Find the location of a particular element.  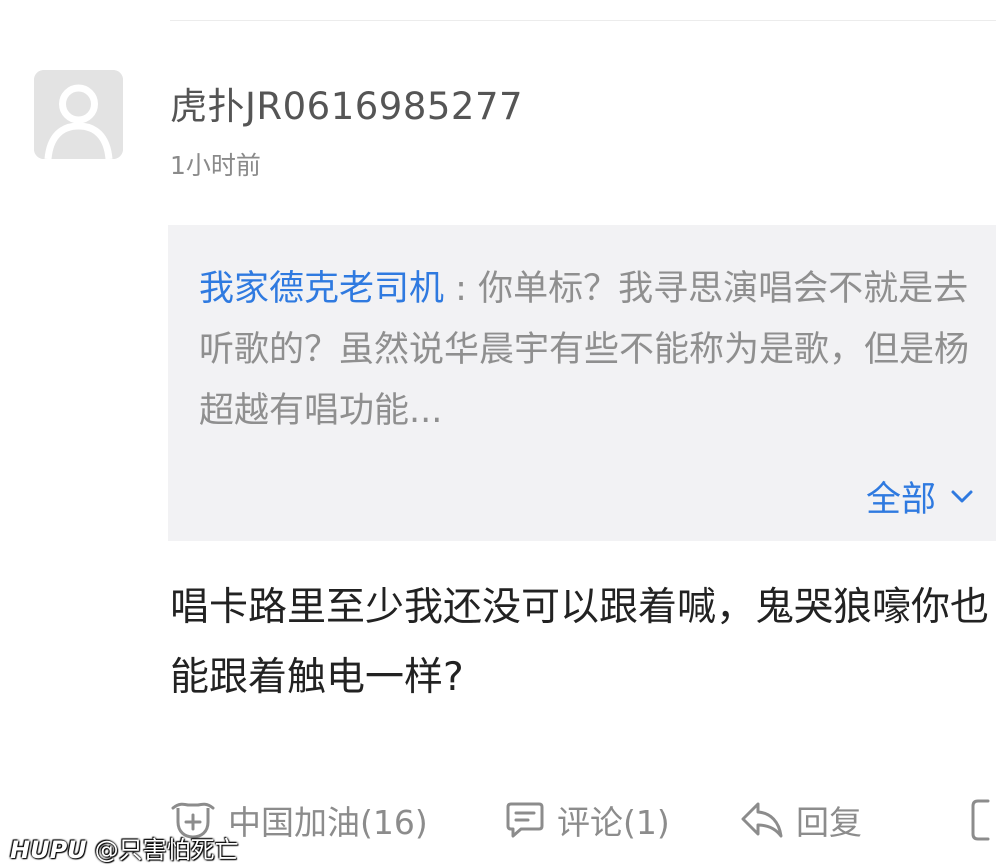

comment-button: 评论(1) is located at coordinates (587, 820).